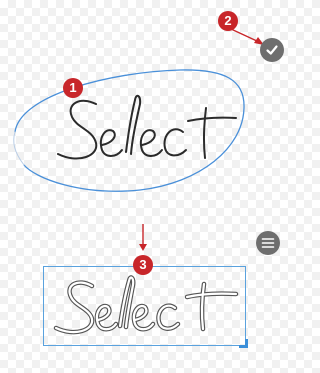 This screenshot has height=373, width=320. Describe the element at coordinates (143, 265) in the screenshot. I see `step-badge-3: 3` at that location.